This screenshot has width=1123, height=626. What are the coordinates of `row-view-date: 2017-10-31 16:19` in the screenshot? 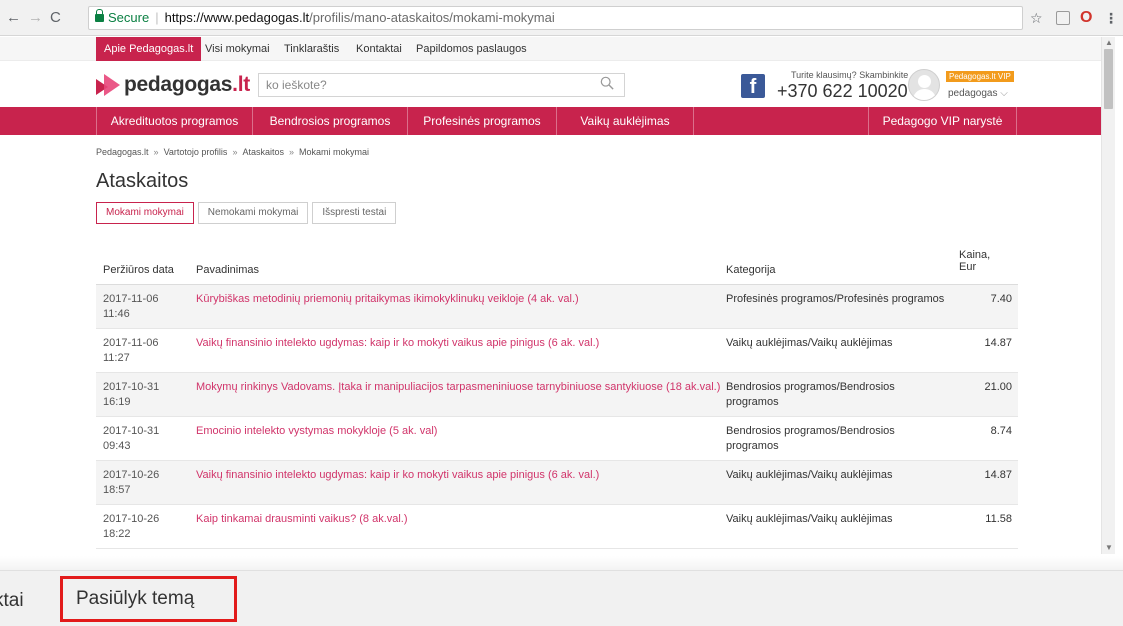 It's located at (131, 394).